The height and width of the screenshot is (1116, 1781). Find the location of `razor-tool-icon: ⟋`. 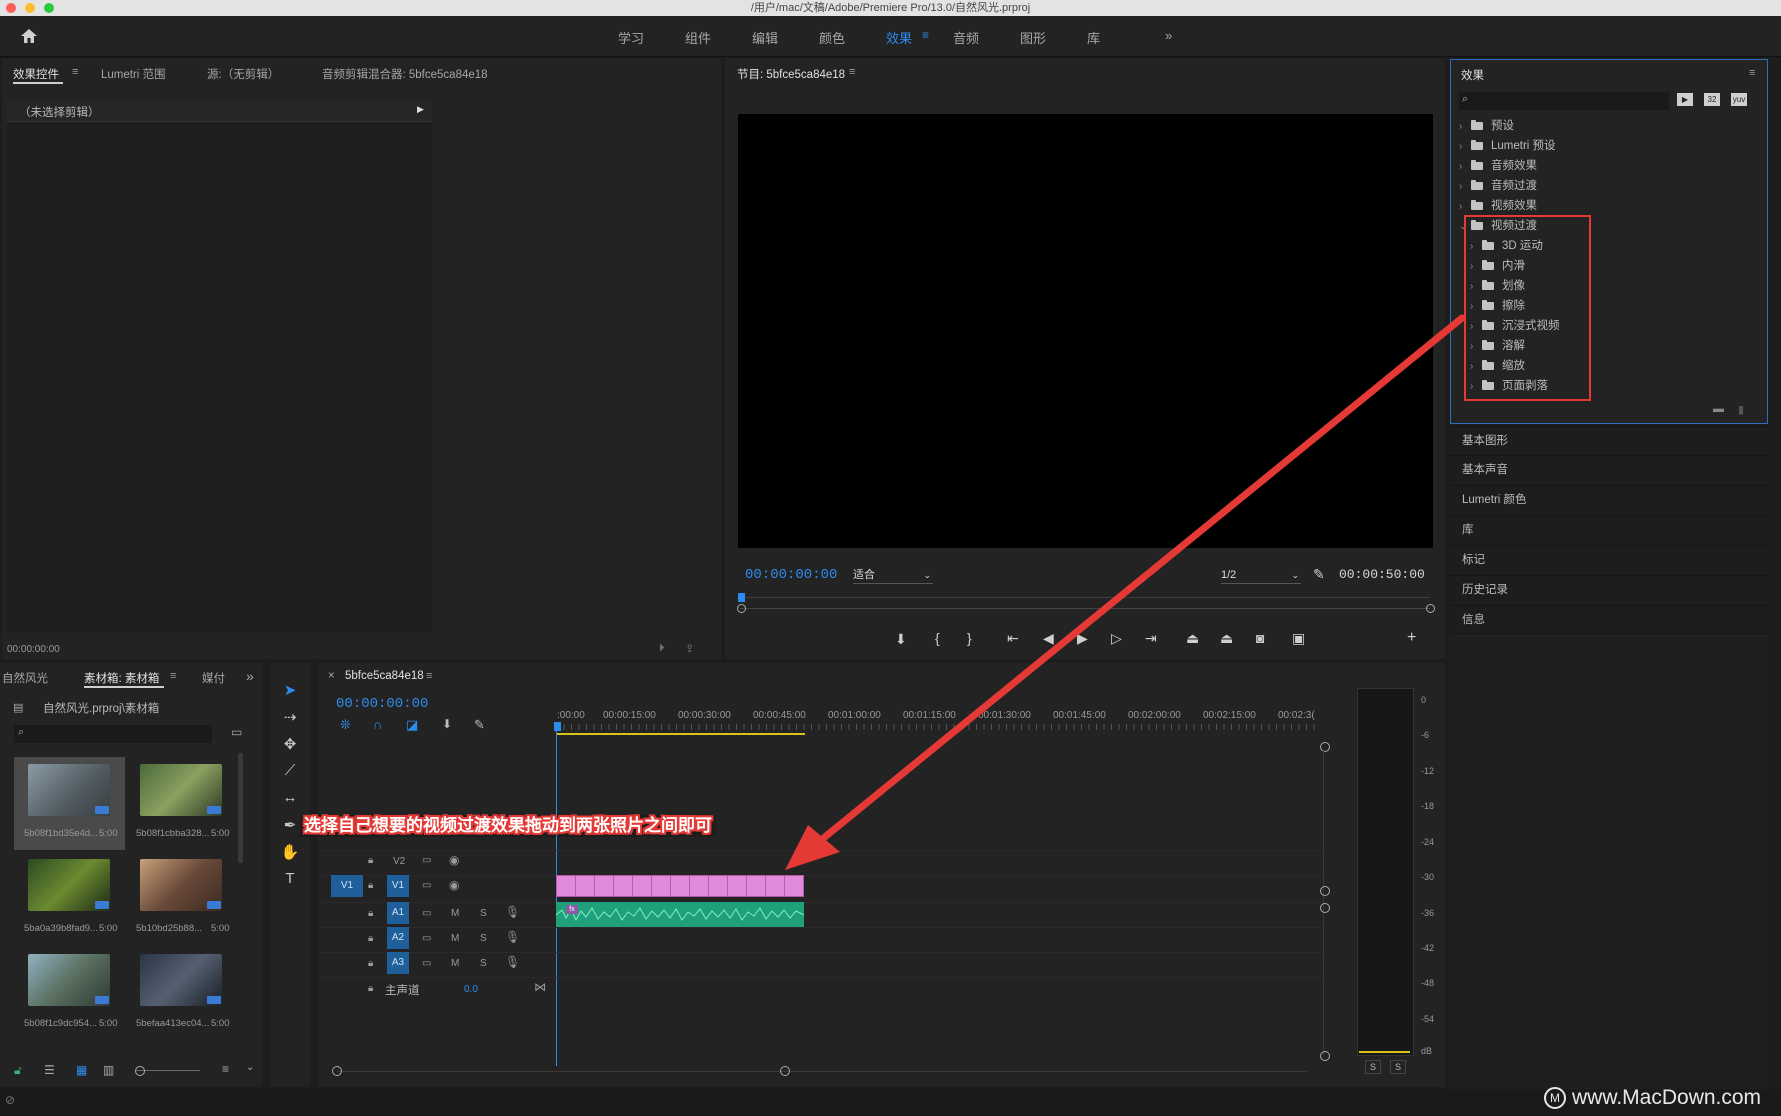

razor-tool-icon: ⟋ is located at coordinates (290, 770).